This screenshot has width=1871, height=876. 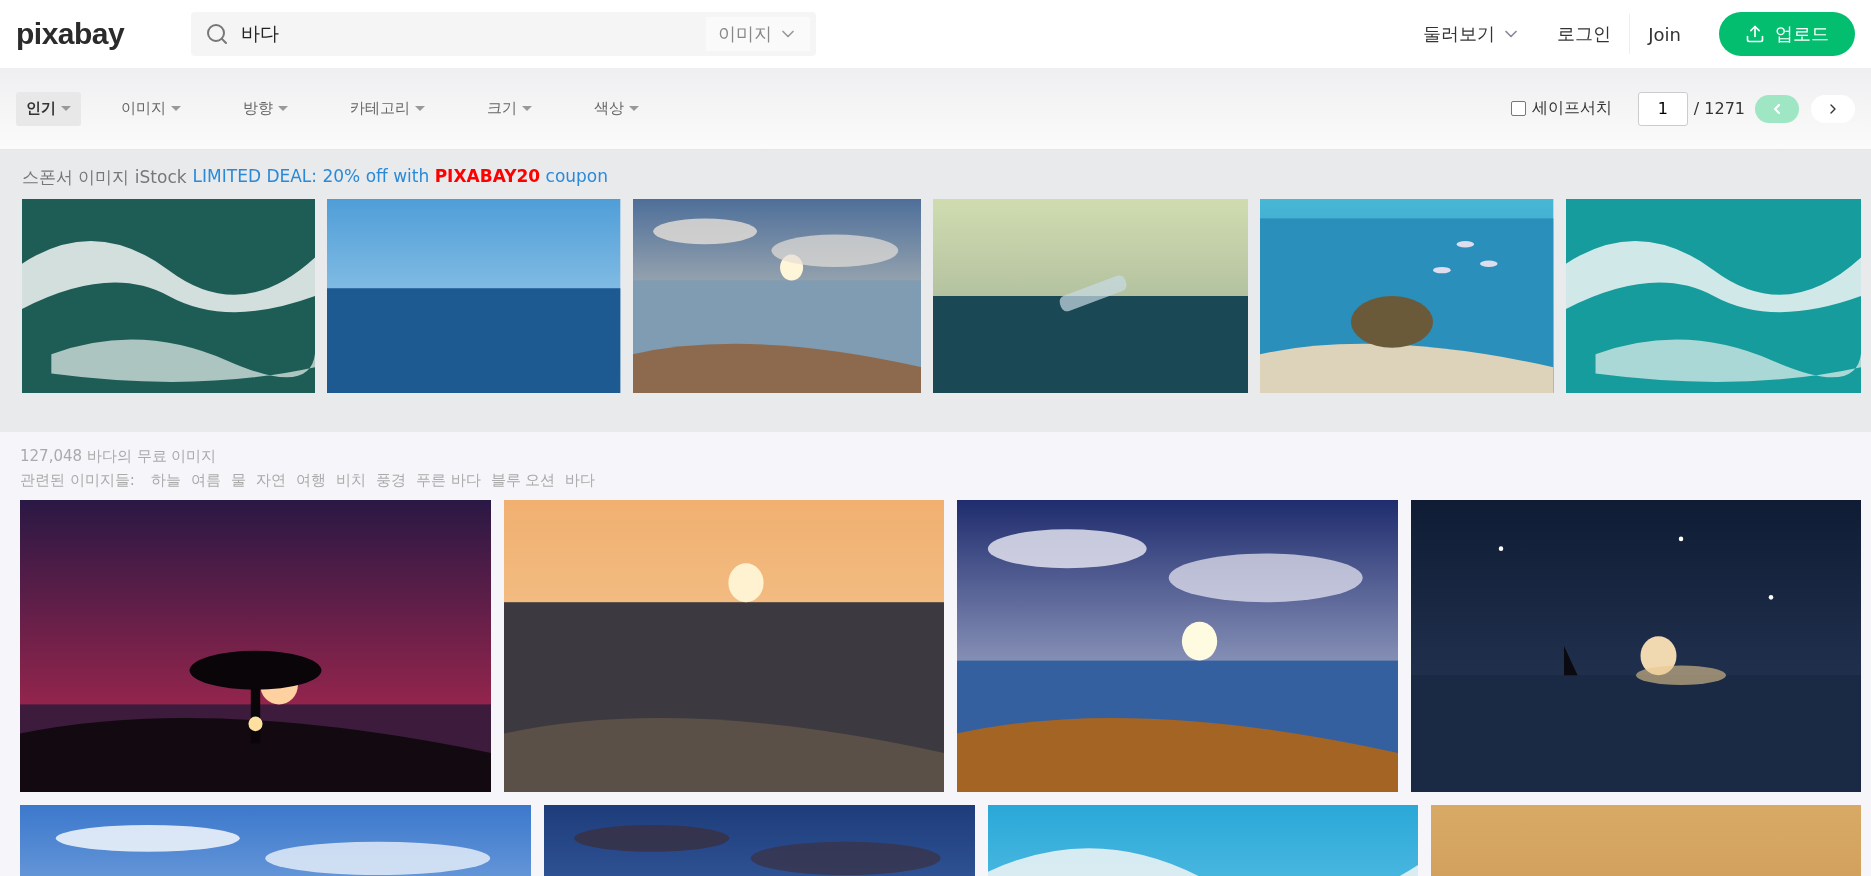 What do you see at coordinates (400, 177) in the screenshot?
I see `coupon-link: LIMITED DEAL: 20% off with PIXABAY20 coupon` at bounding box center [400, 177].